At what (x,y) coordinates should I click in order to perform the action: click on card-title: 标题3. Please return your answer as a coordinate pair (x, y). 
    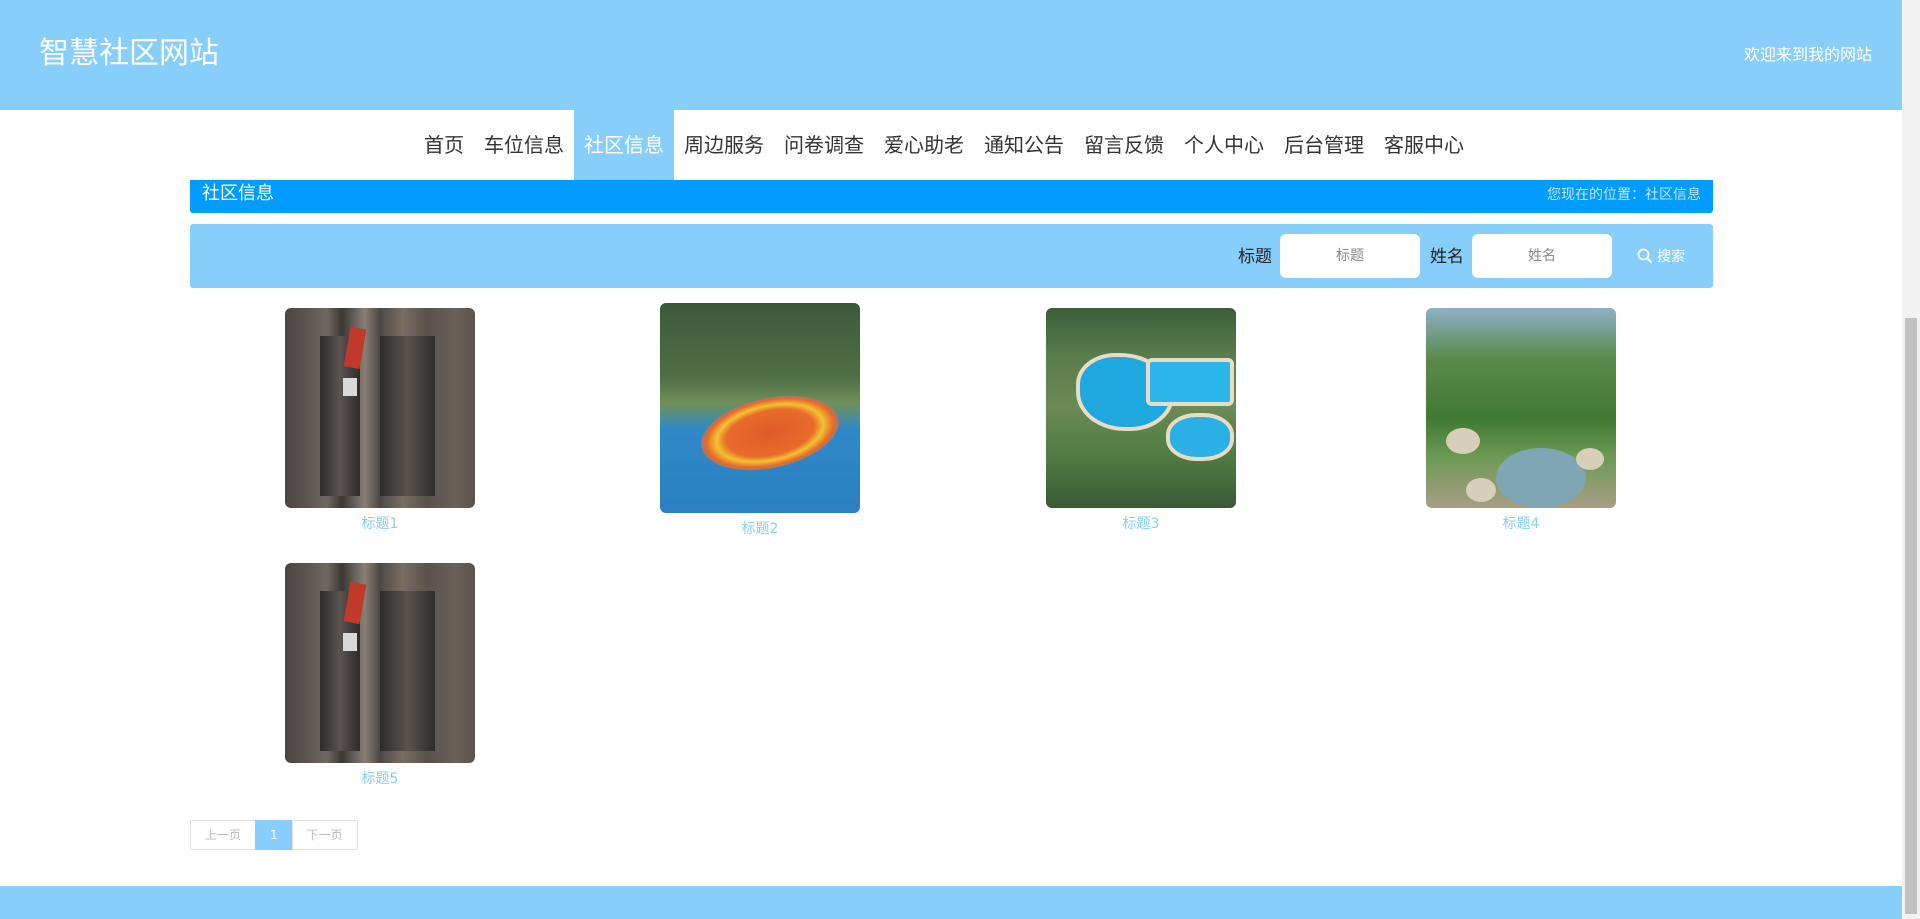
    Looking at the image, I should click on (1141, 524).